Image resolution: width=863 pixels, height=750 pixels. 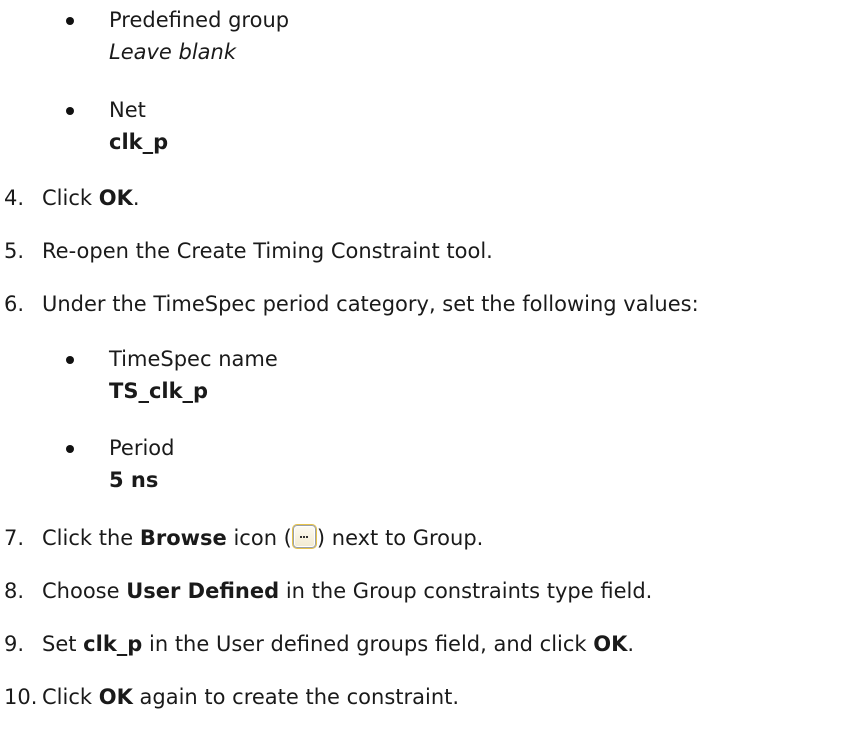 I want to click on browse-ellipsis-icon, so click(x=304, y=536).